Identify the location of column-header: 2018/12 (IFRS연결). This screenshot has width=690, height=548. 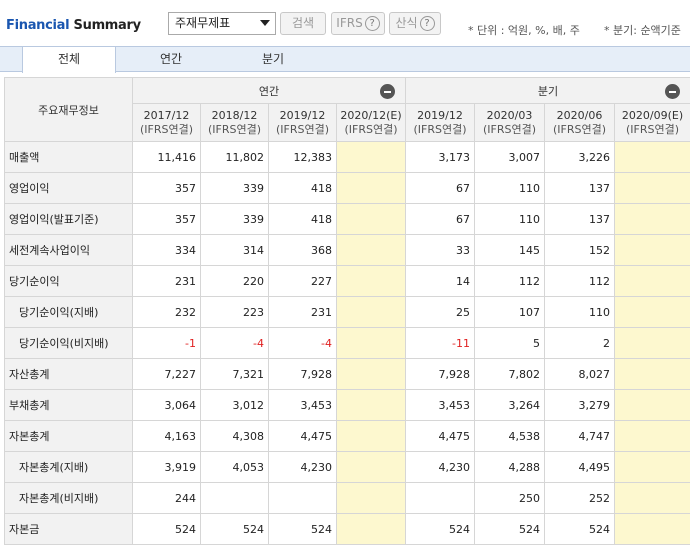
(234, 122).